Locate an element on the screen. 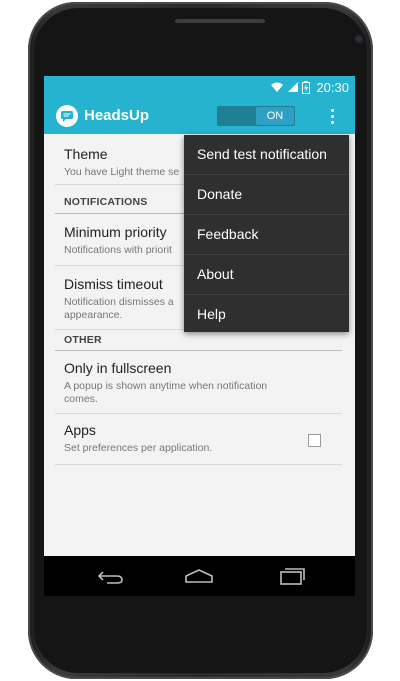  home-icon is located at coordinates (199, 576).